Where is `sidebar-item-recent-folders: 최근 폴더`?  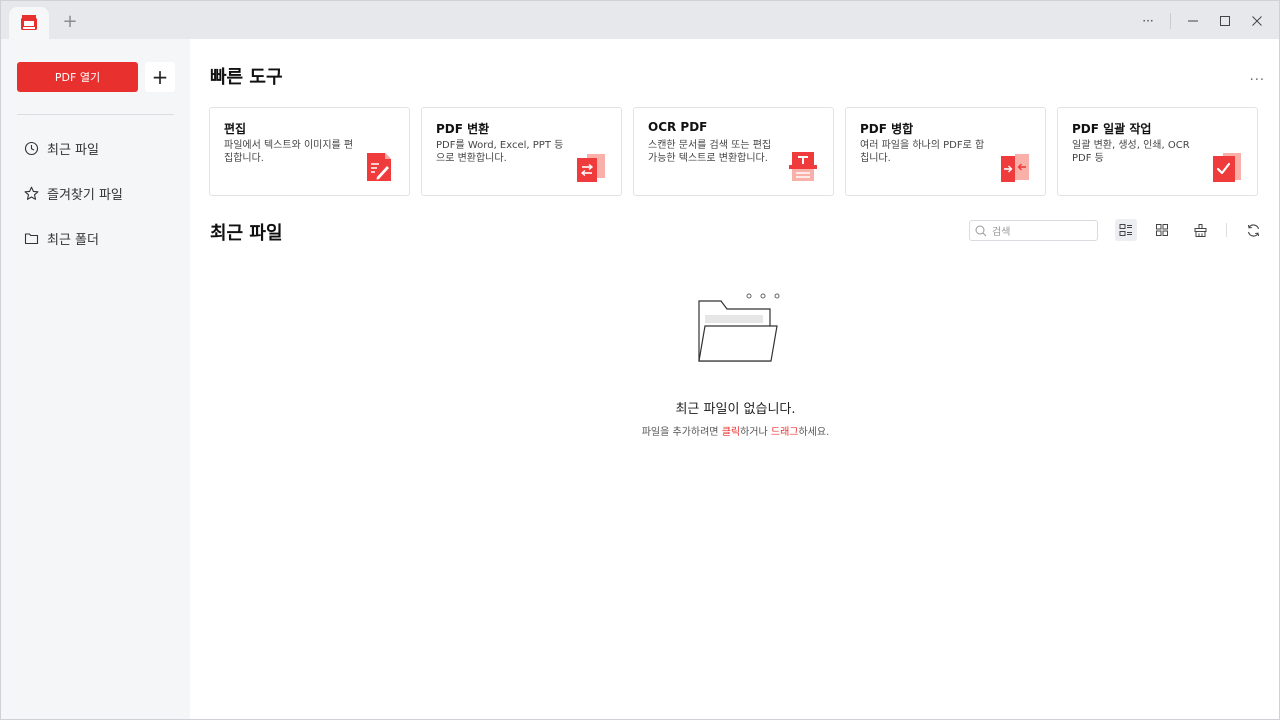
sidebar-item-recent-folders: 최근 폴더 is located at coordinates (61, 238).